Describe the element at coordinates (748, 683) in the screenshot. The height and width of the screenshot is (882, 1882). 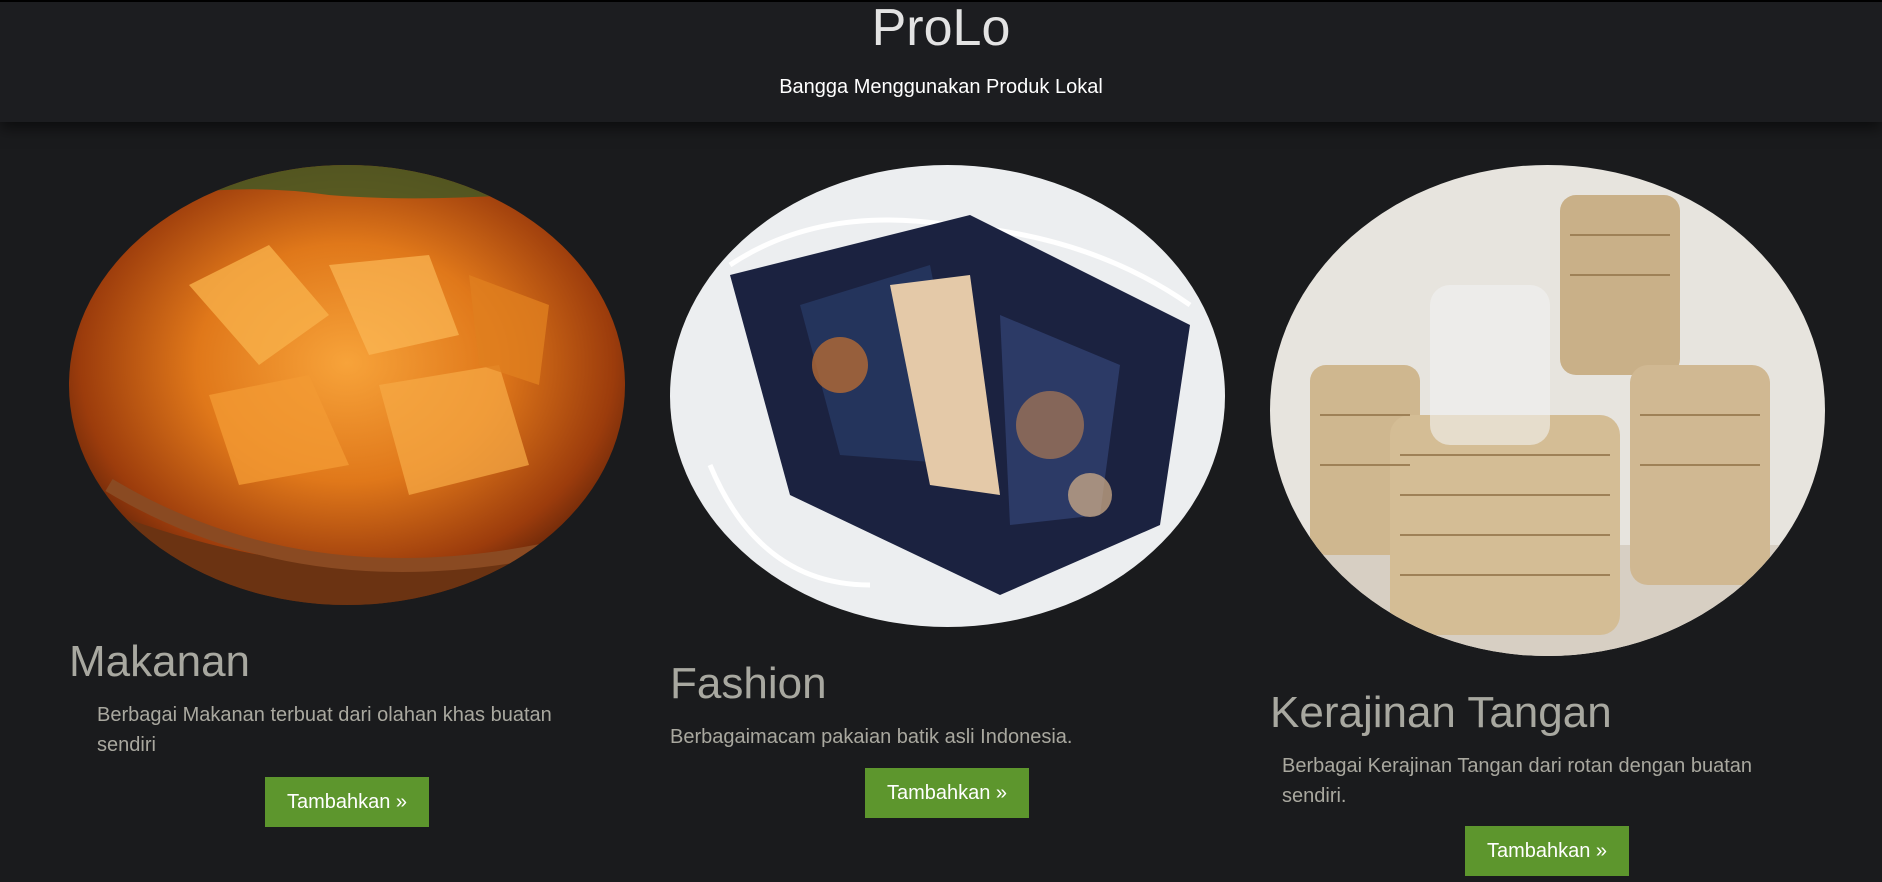
I see `card-title: Fashion` at that location.